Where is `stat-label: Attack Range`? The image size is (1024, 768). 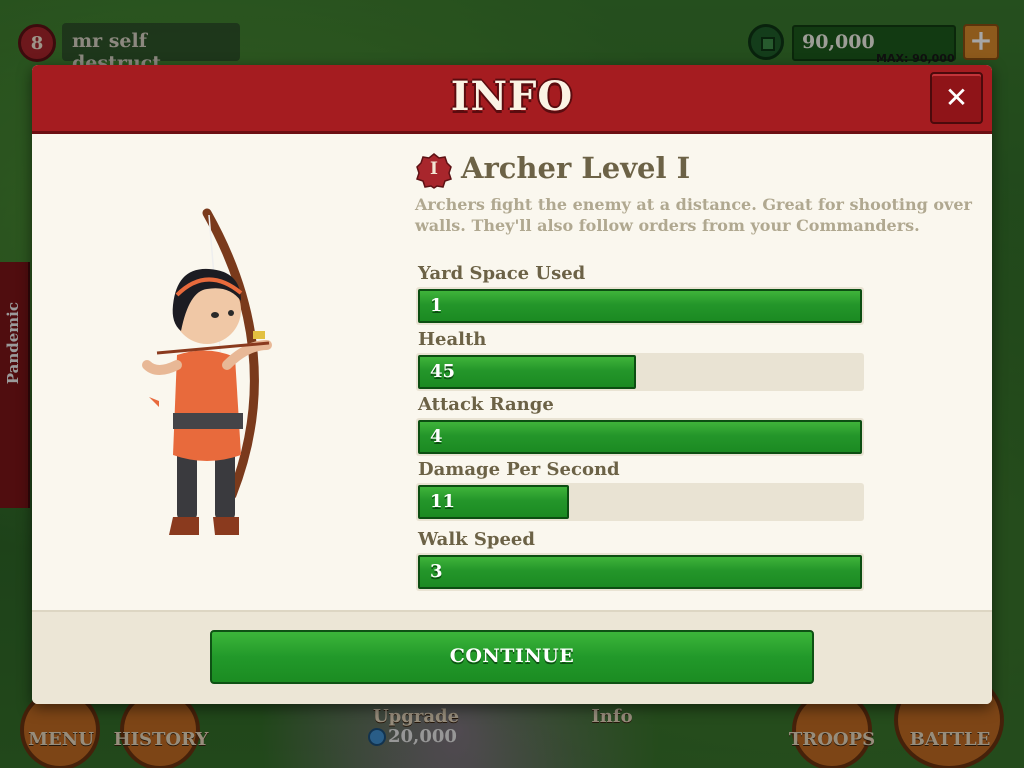
stat-label: Attack Range is located at coordinates (486, 404).